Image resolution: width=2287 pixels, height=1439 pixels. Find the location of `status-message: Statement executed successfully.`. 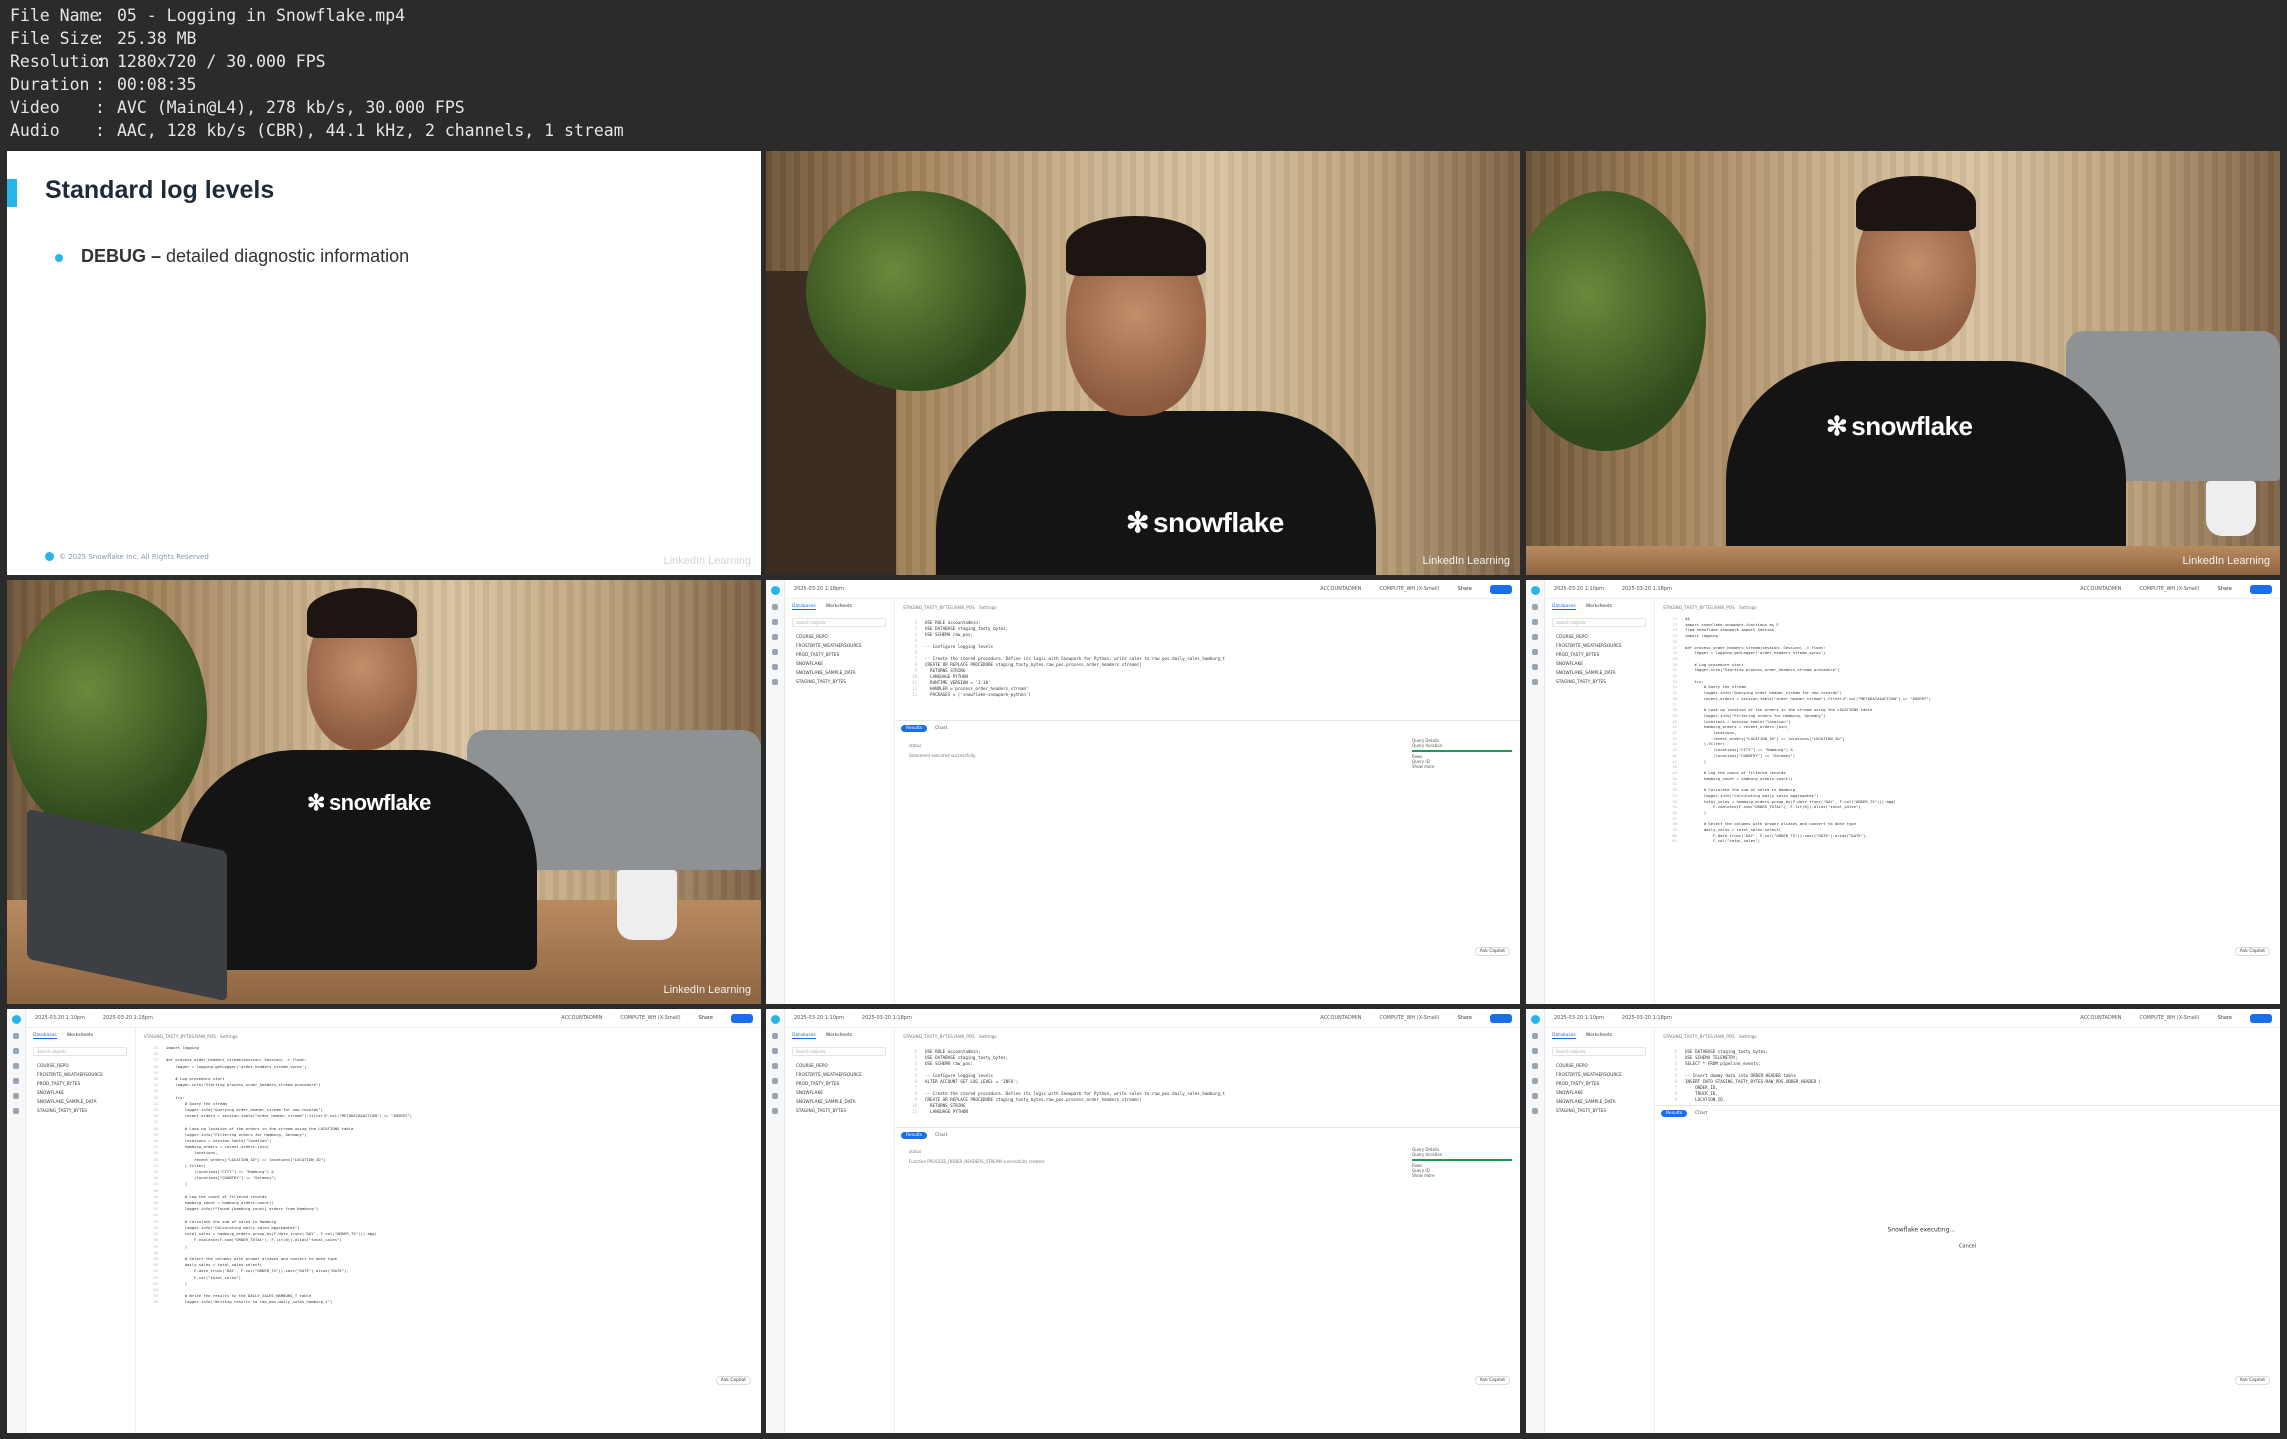

status-message: Statement executed successfully. is located at coordinates (942, 755).